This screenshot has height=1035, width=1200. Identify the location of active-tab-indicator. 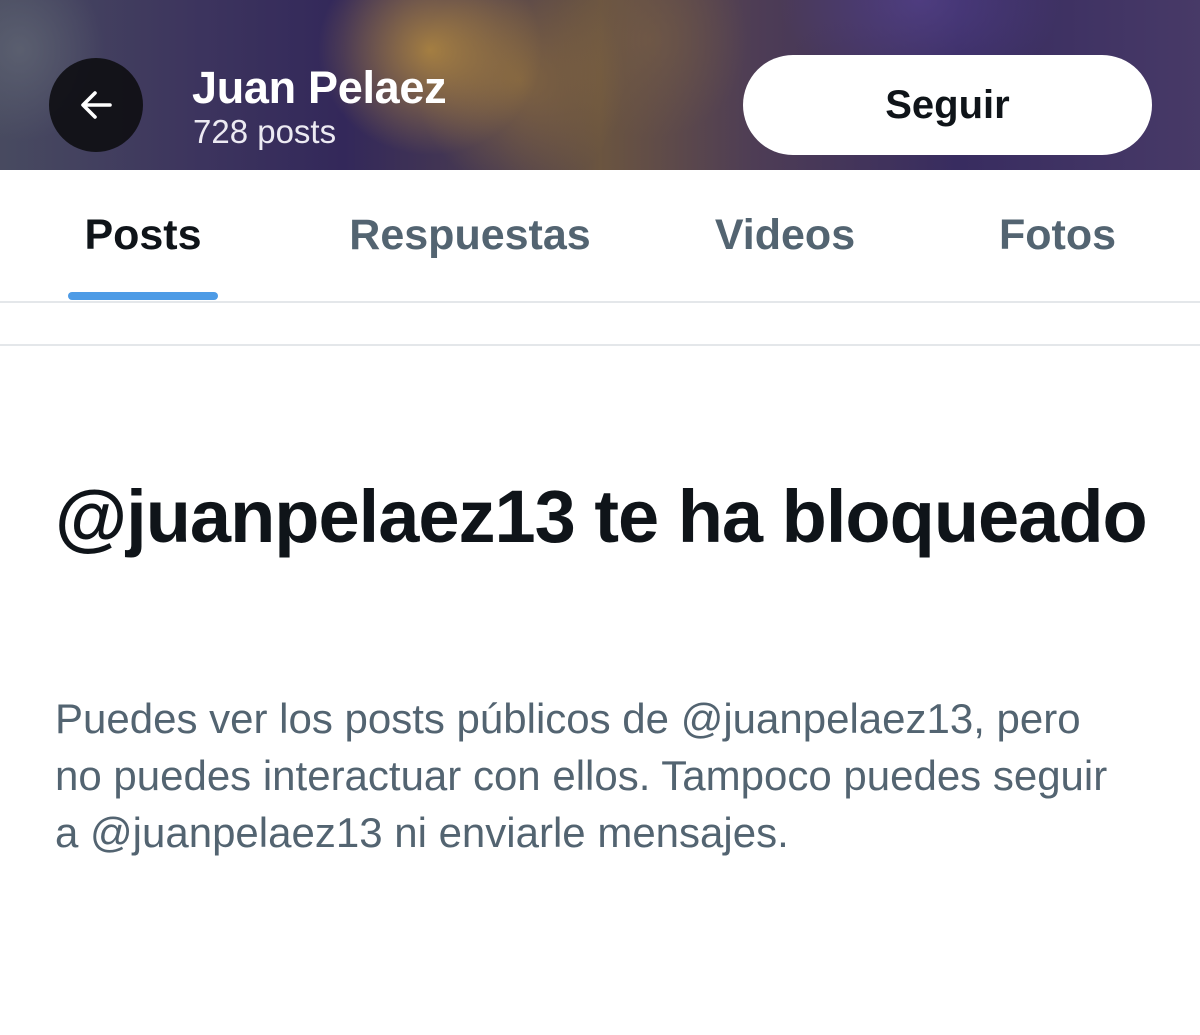
(143, 296).